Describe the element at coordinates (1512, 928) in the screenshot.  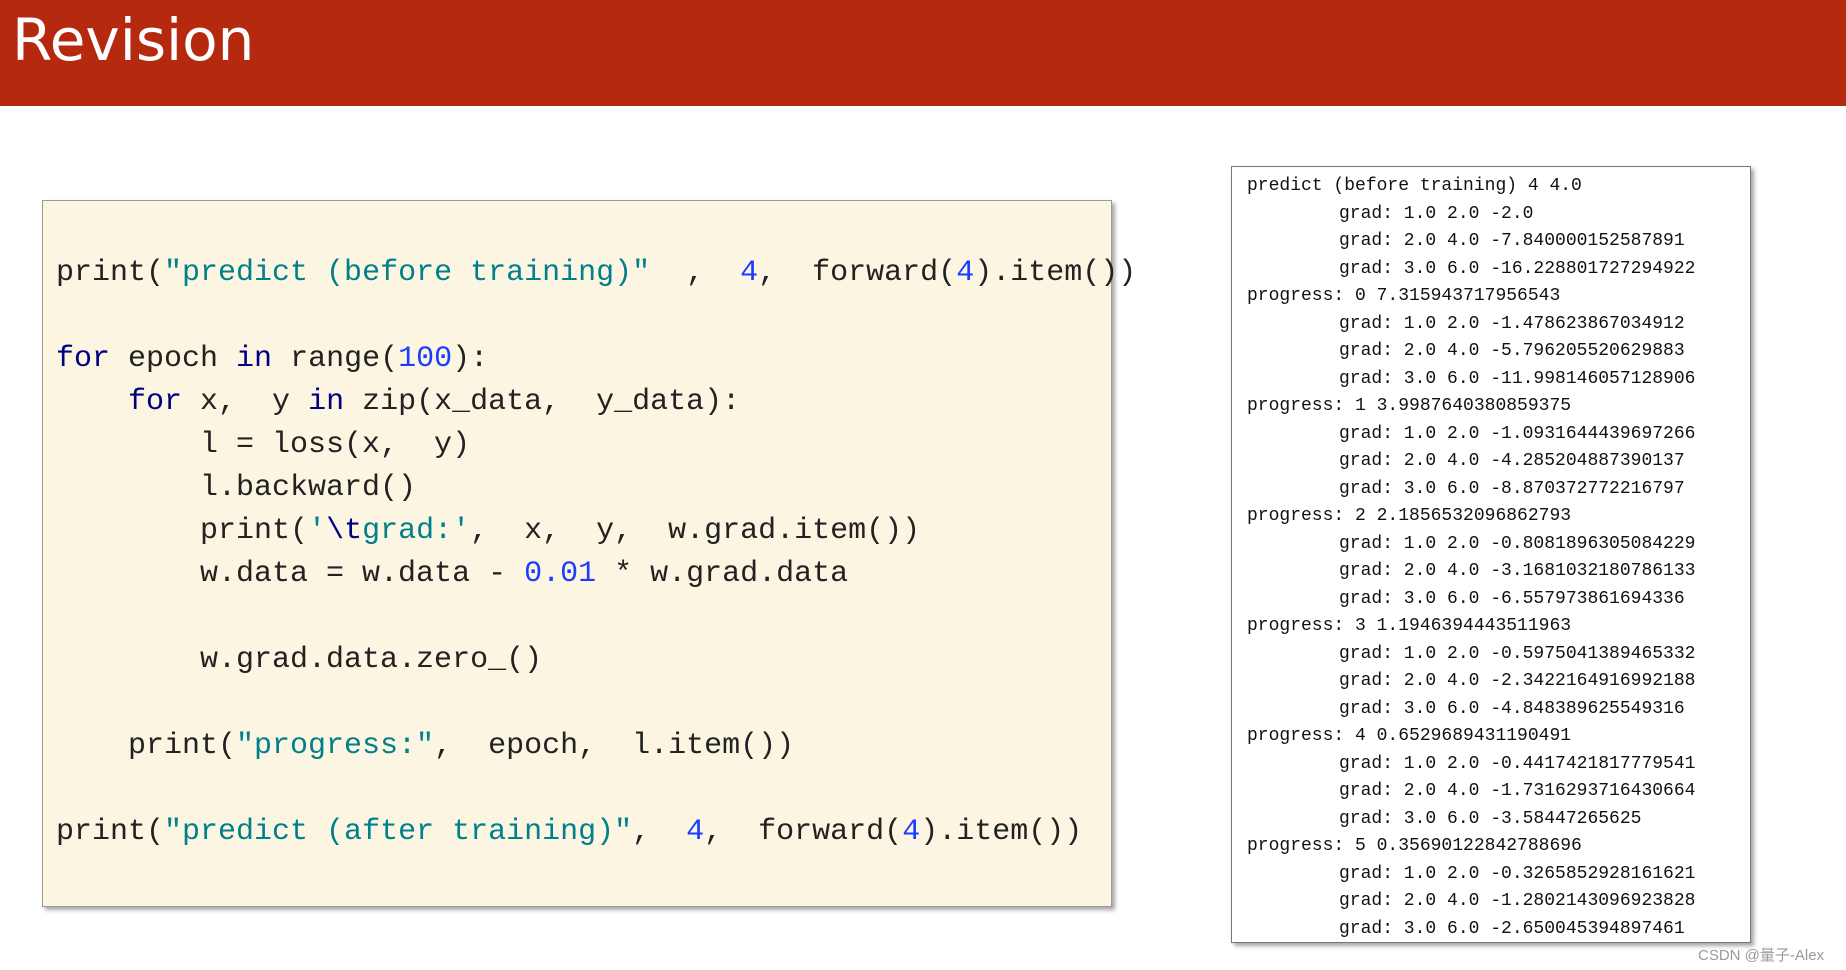
I see `output-line: grad: 3.0 6.0 -2.650045394897461` at that location.